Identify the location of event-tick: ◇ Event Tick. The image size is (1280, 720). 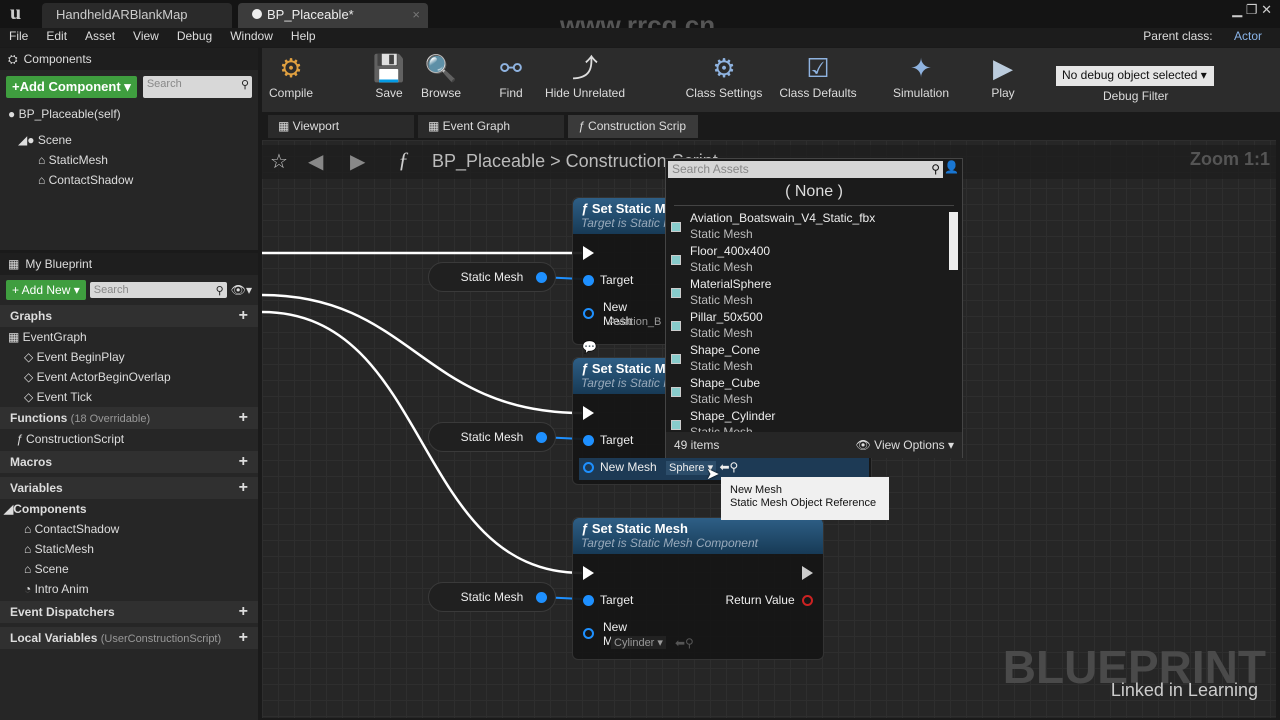
(133, 397).